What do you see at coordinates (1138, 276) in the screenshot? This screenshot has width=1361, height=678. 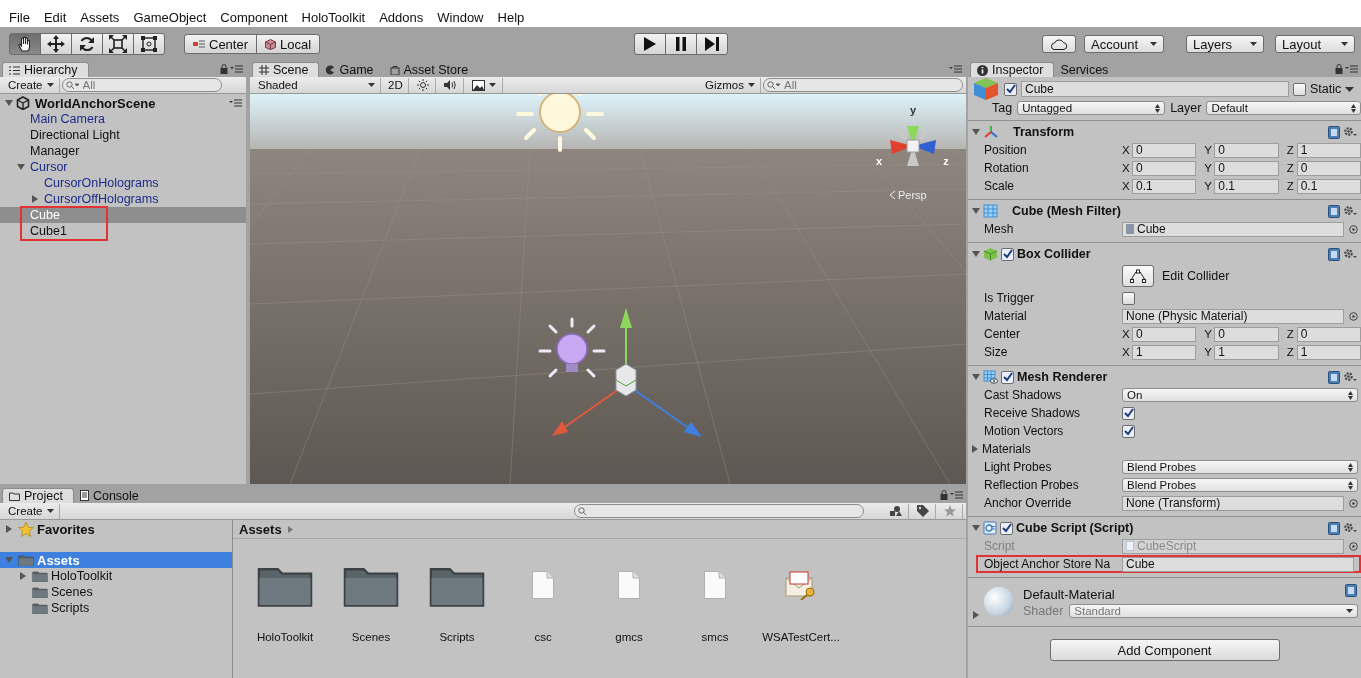 I see `edit-collider-button` at bounding box center [1138, 276].